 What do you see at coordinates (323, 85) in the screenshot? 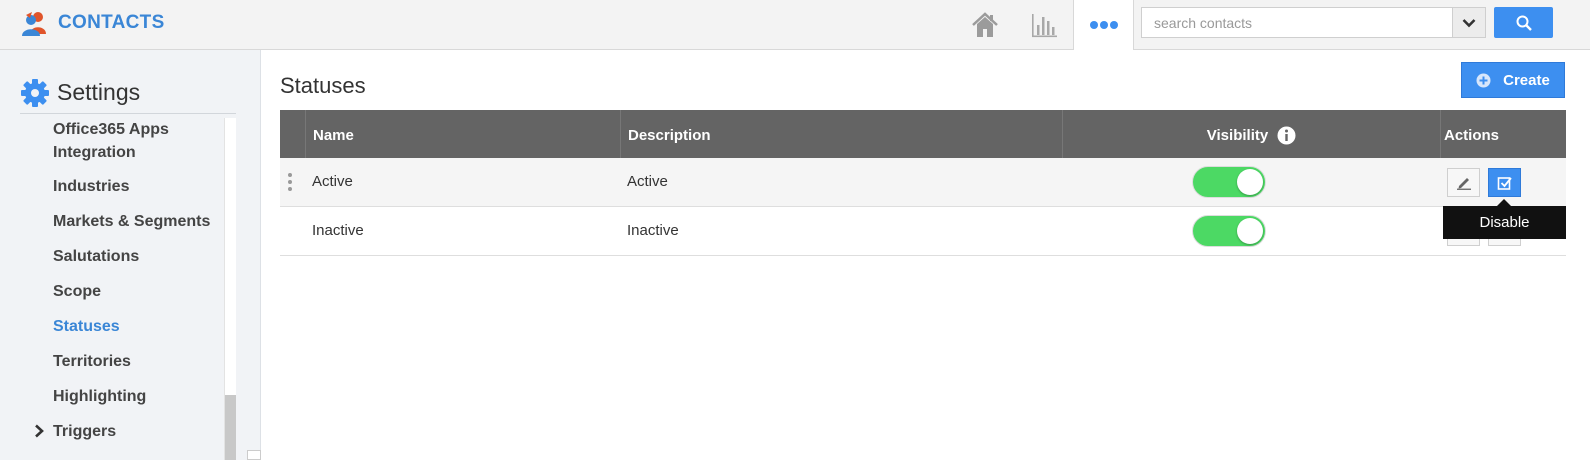
I see `page-title: Statuses` at bounding box center [323, 85].